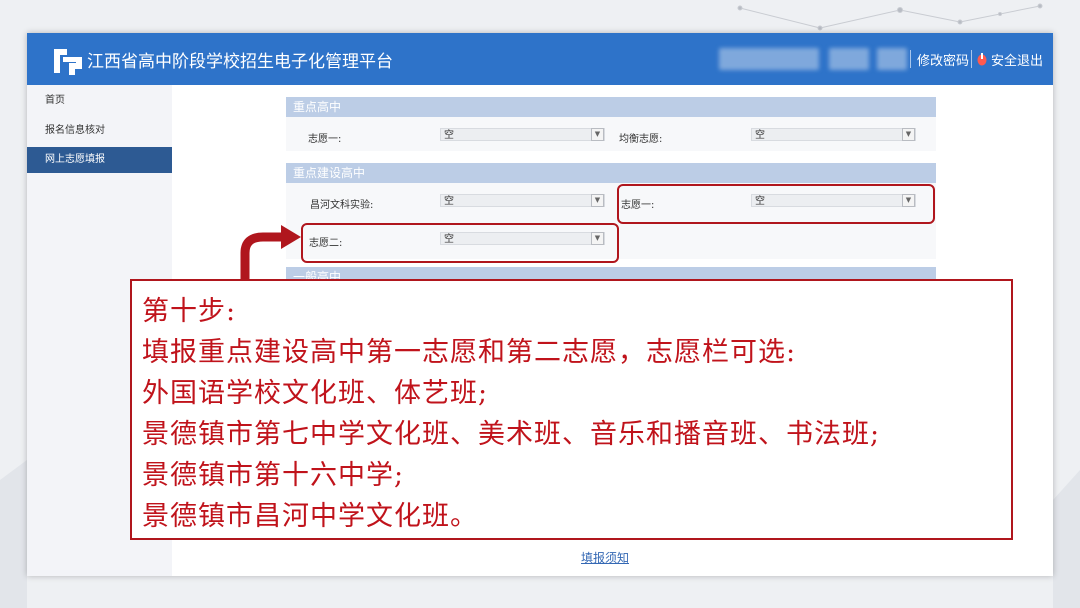 The width and height of the screenshot is (1080, 608). I want to click on changhe-experiment-label: 昌河文科实验:, so click(342, 205).